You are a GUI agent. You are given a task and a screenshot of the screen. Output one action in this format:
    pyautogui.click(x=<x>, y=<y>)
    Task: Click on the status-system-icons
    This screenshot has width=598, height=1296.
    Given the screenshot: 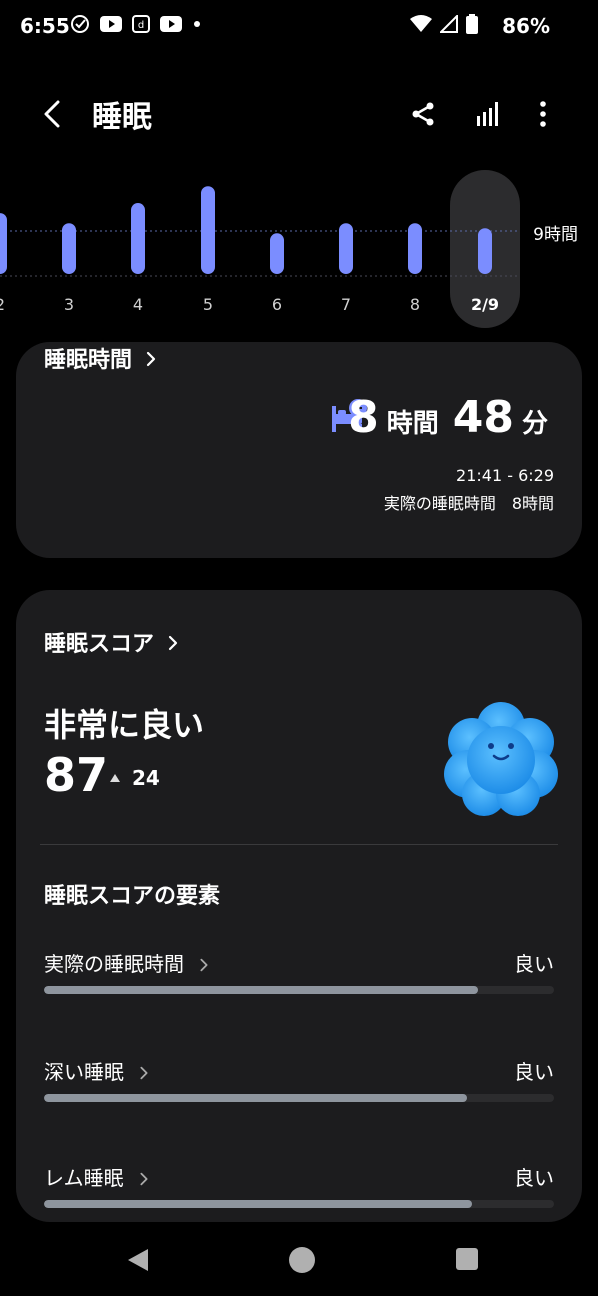 What is the action you would take?
    pyautogui.click(x=444, y=24)
    